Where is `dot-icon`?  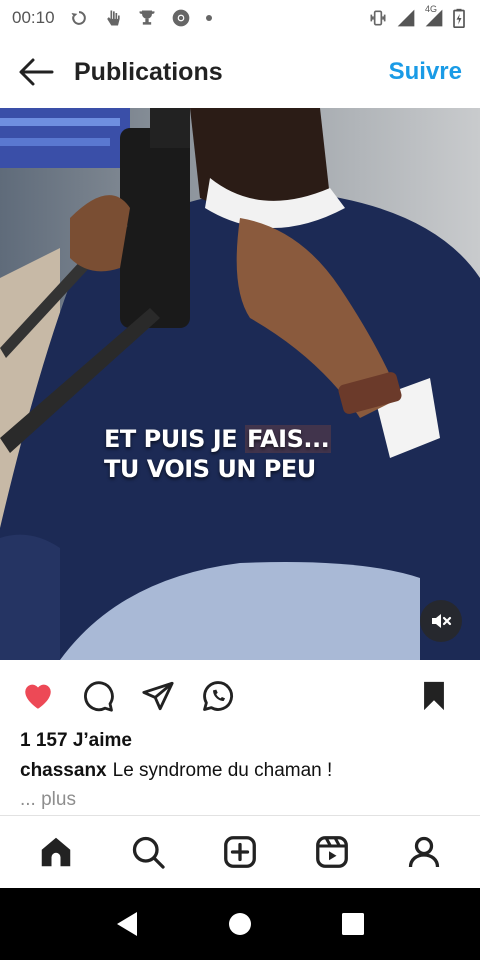 dot-icon is located at coordinates (209, 18).